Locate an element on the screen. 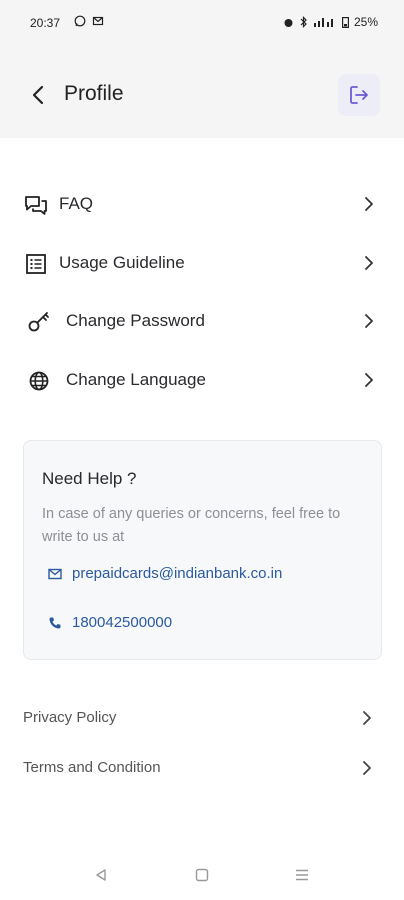 Image resolution: width=404 pixels, height=900 pixels. menu-item-faq: FAQ is located at coordinates (202, 204).